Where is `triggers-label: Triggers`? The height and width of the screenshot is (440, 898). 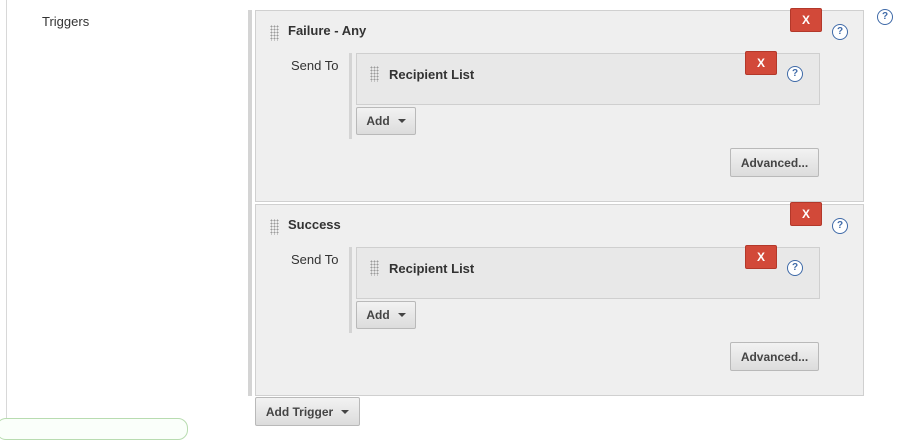
triggers-label: Triggers is located at coordinates (66, 21).